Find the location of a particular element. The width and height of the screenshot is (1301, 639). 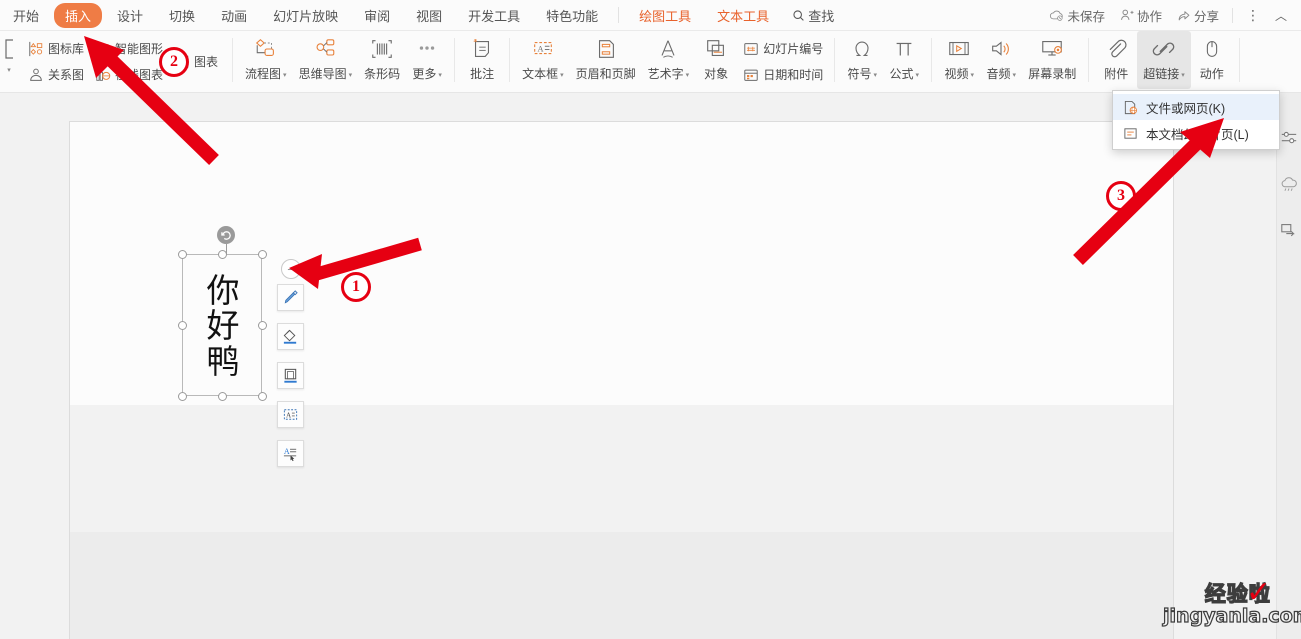

tab-text-tools: 文本工具 is located at coordinates (743, 15).